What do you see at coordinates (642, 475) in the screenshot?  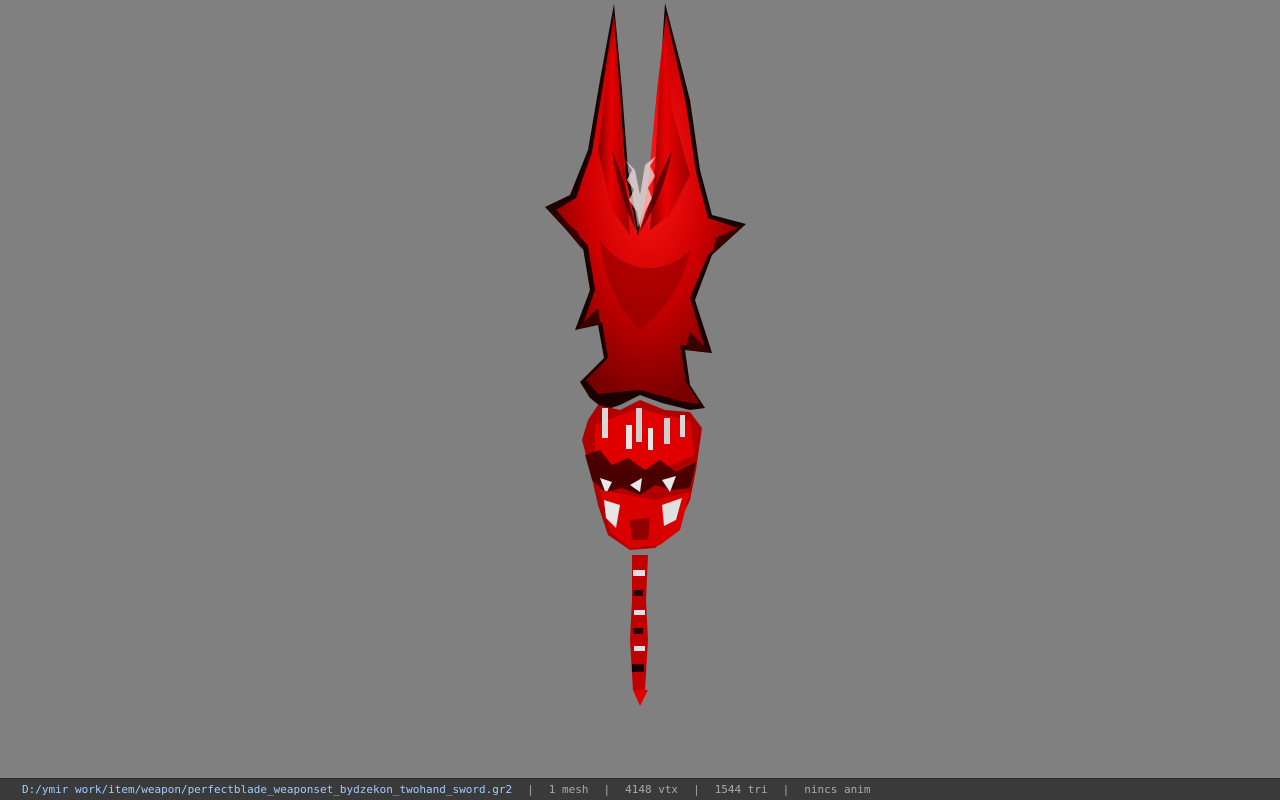 I see `sword-guard` at bounding box center [642, 475].